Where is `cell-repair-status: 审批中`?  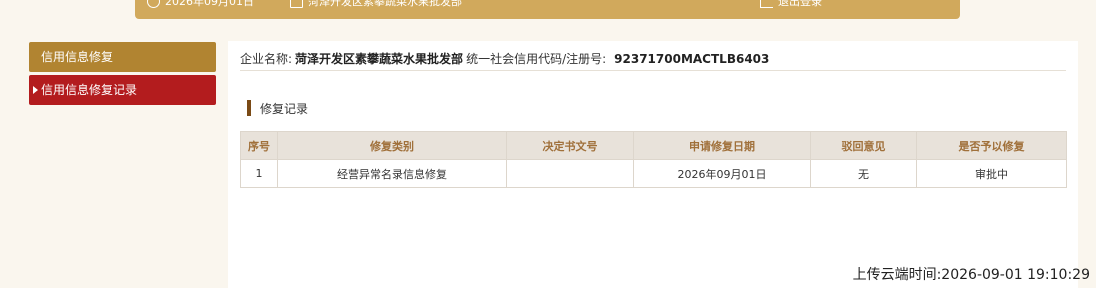 cell-repair-status: 审批中 is located at coordinates (991, 173).